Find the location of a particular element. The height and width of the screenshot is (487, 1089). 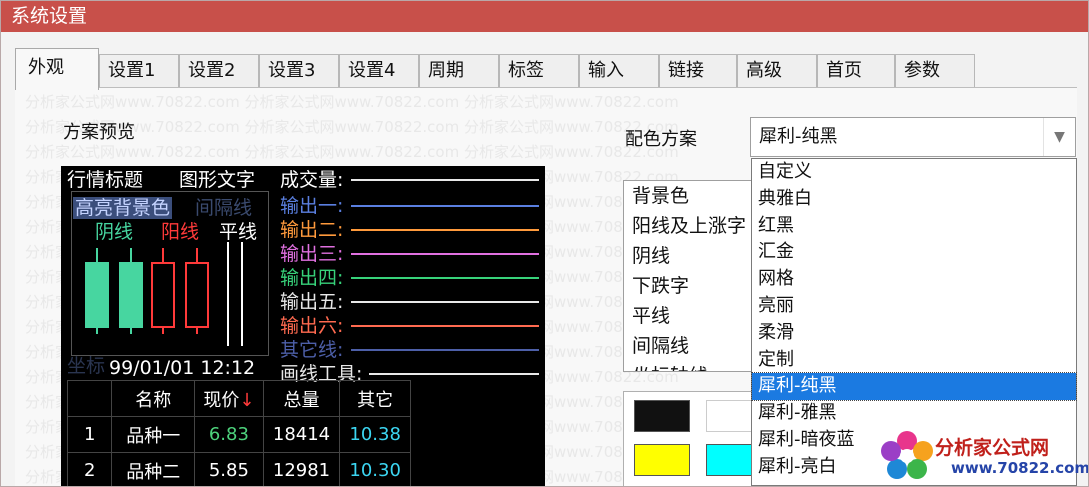

table-cell-other: 10.38 is located at coordinates (375, 434).